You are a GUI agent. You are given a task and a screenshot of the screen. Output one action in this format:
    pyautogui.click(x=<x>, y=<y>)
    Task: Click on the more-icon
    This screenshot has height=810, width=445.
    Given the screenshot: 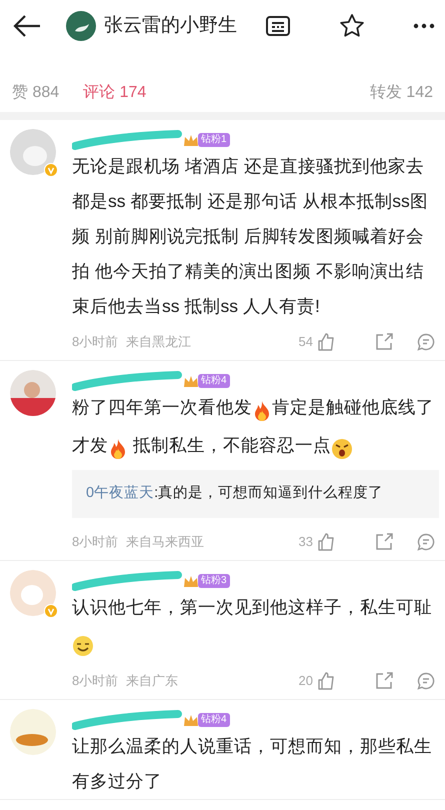 What is the action you would take?
    pyautogui.click(x=424, y=26)
    